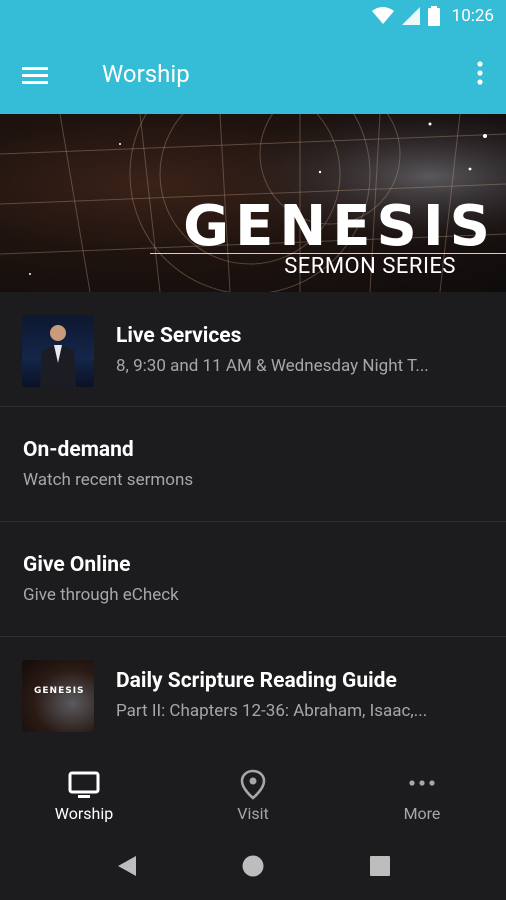  I want to click on cellular-signal-icon, so click(410, 16).